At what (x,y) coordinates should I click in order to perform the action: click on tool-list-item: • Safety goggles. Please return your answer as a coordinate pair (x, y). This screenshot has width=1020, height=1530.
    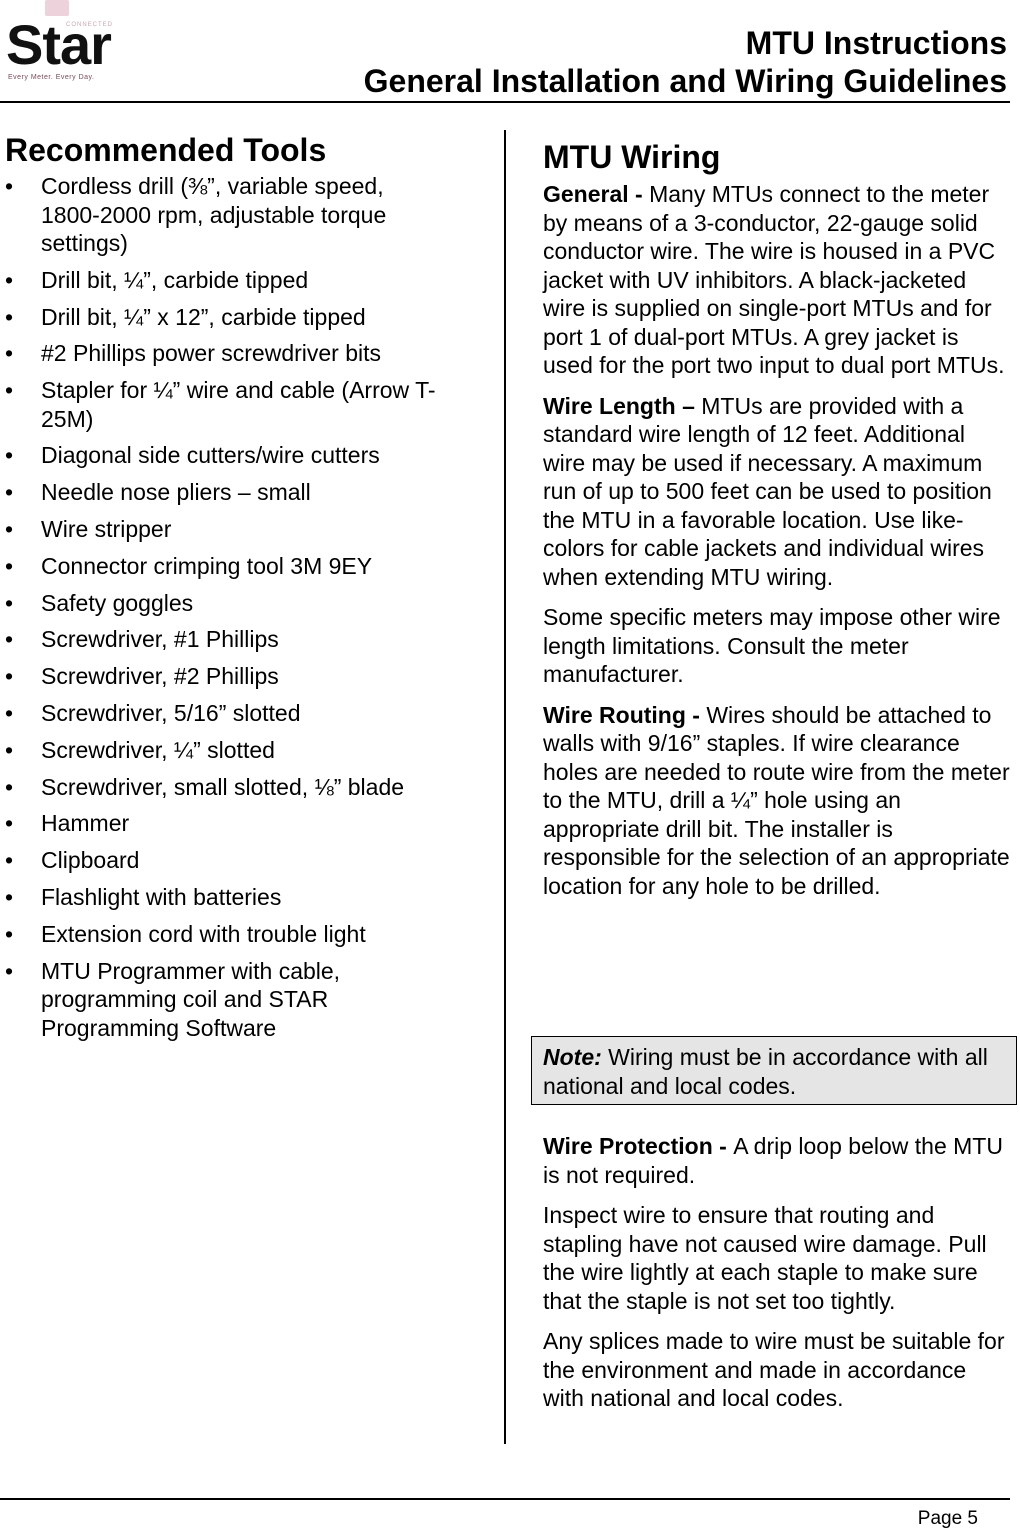
    Looking at the image, I should click on (223, 603).